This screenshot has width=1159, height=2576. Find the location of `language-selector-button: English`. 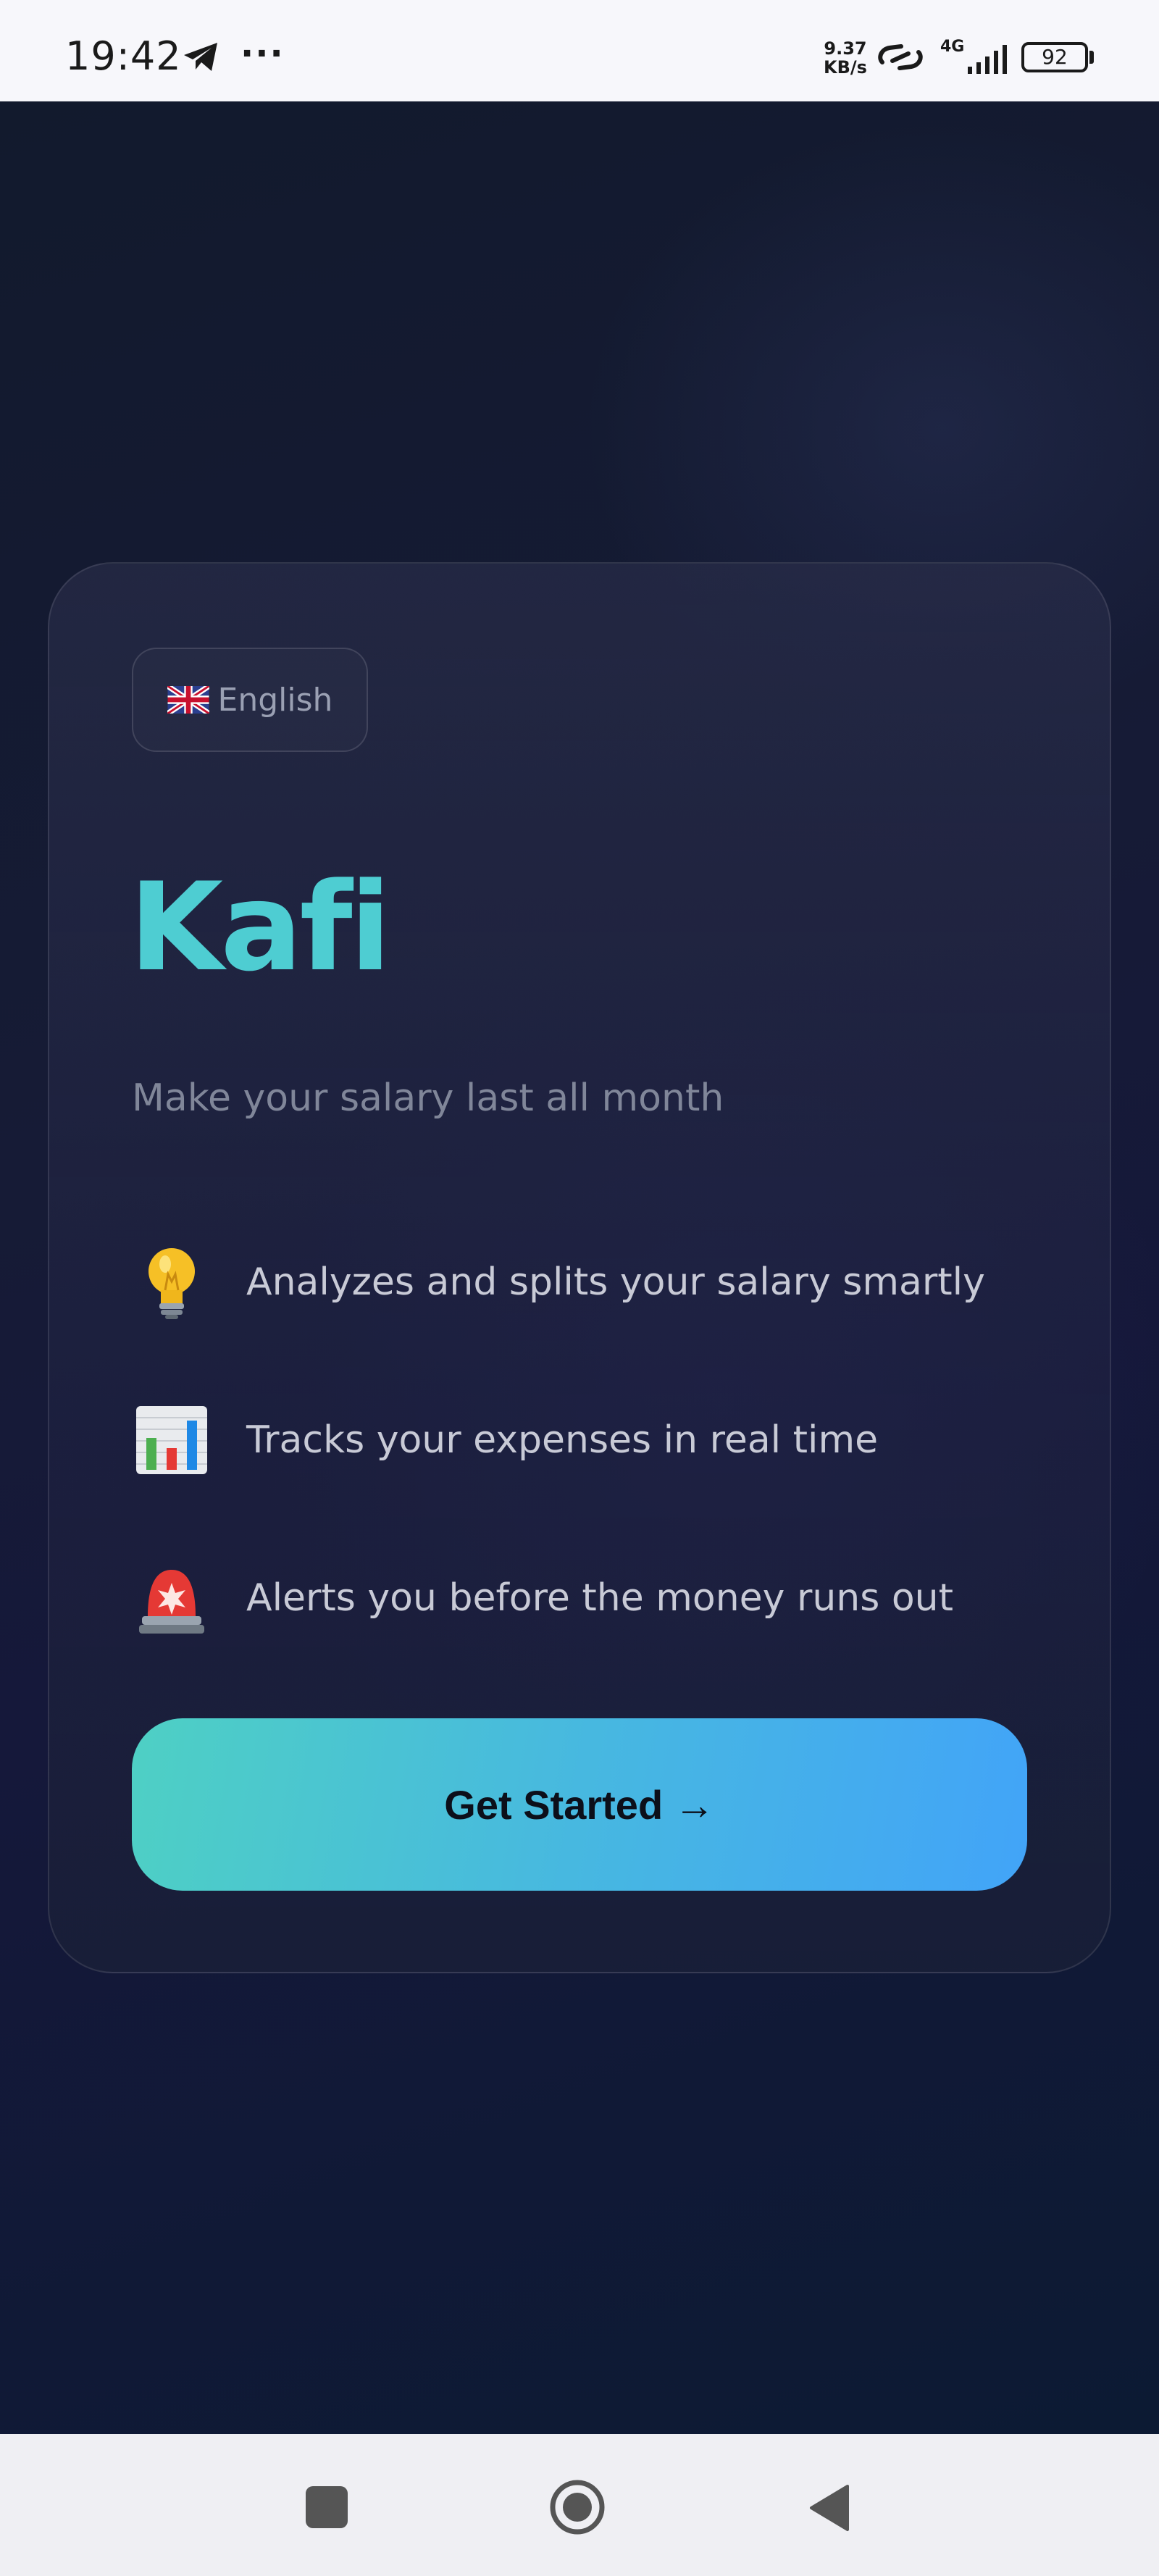

language-selector-button: English is located at coordinates (250, 700).